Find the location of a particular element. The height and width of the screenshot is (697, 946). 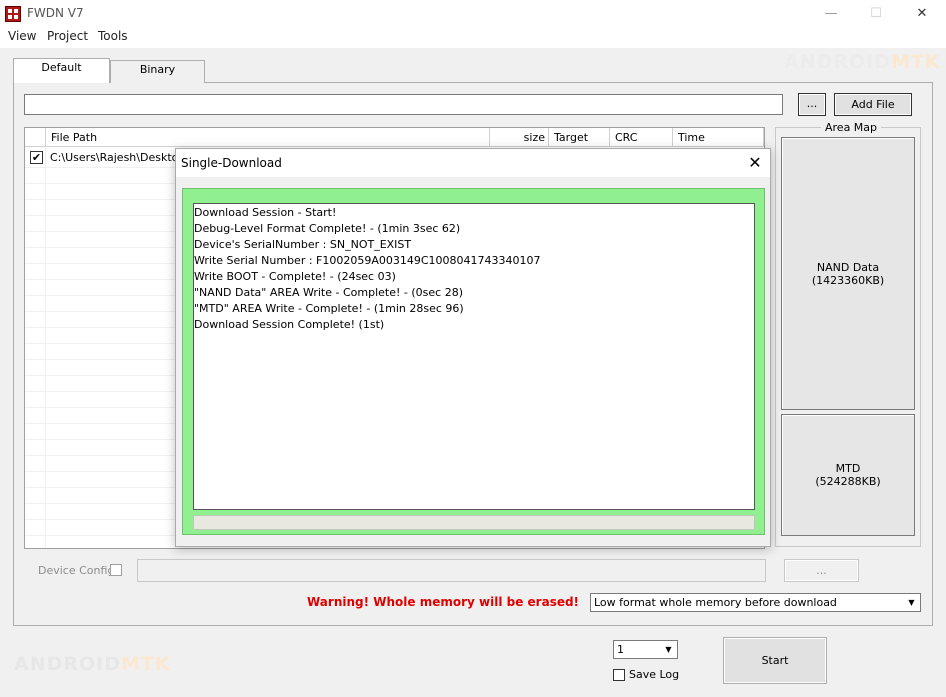

download-count-select: 1 ▼ is located at coordinates (645, 649).